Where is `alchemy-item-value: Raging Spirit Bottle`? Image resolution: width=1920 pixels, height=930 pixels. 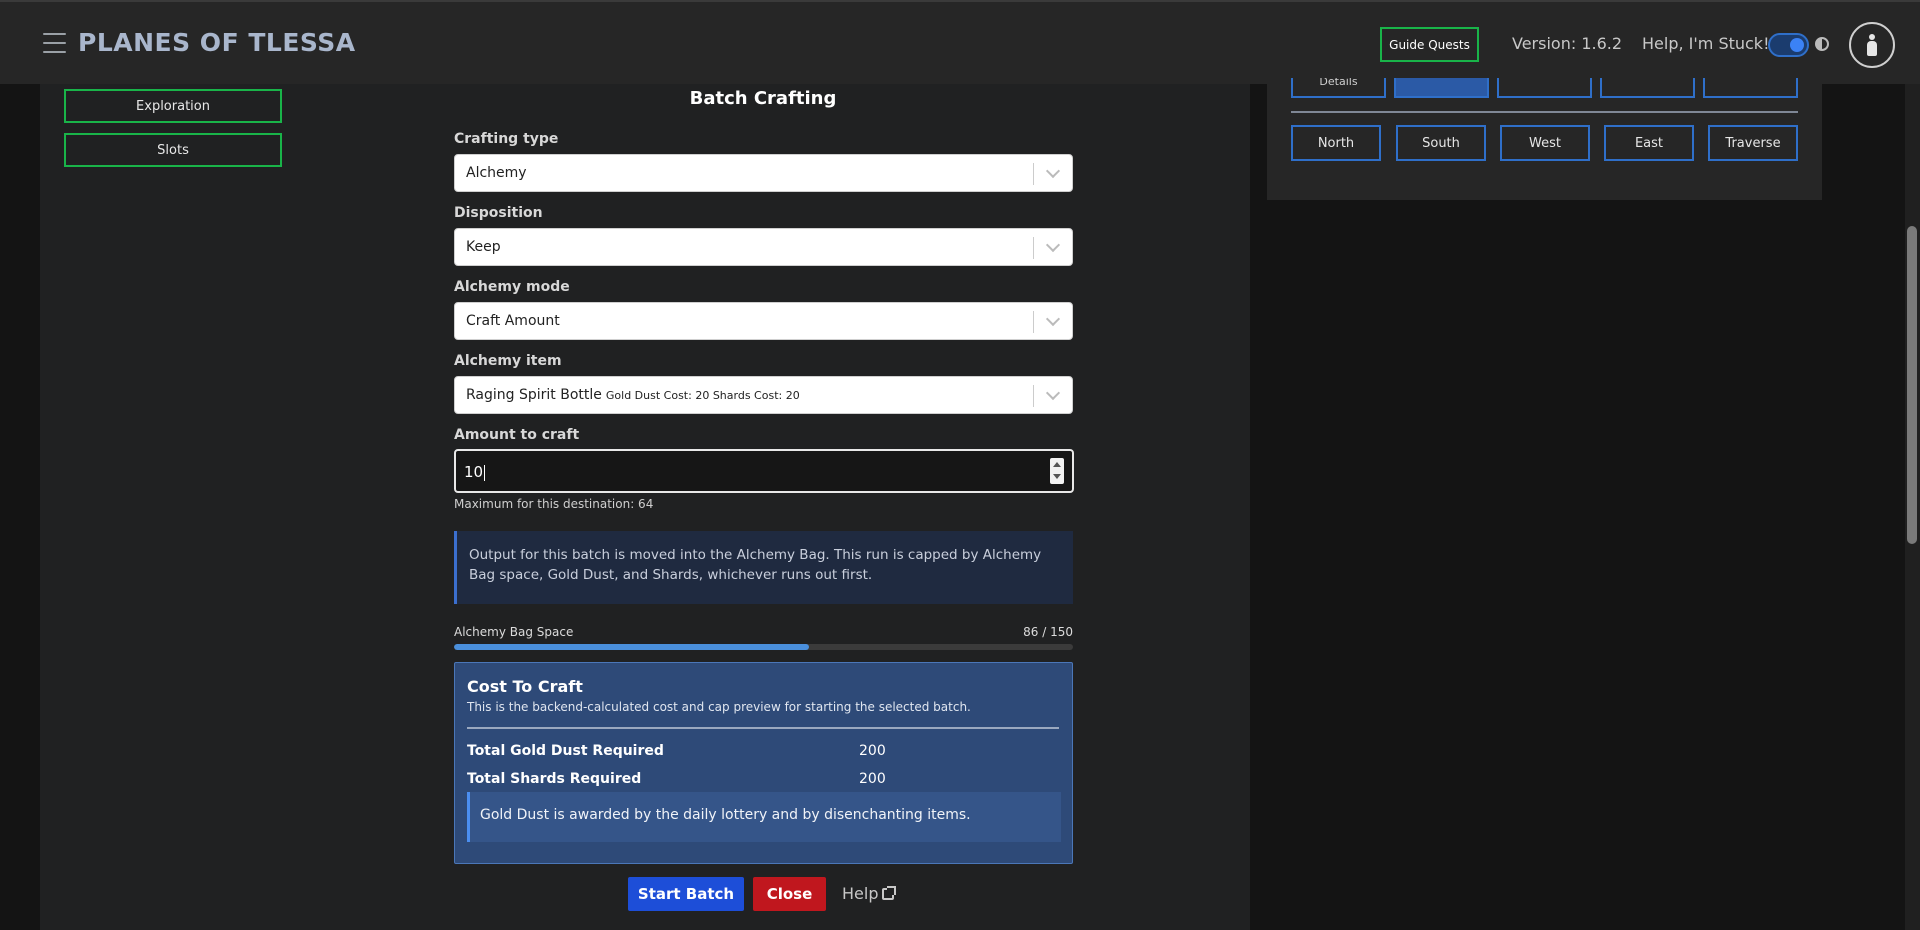
alchemy-item-value: Raging Spirit Bottle is located at coordinates (534, 395).